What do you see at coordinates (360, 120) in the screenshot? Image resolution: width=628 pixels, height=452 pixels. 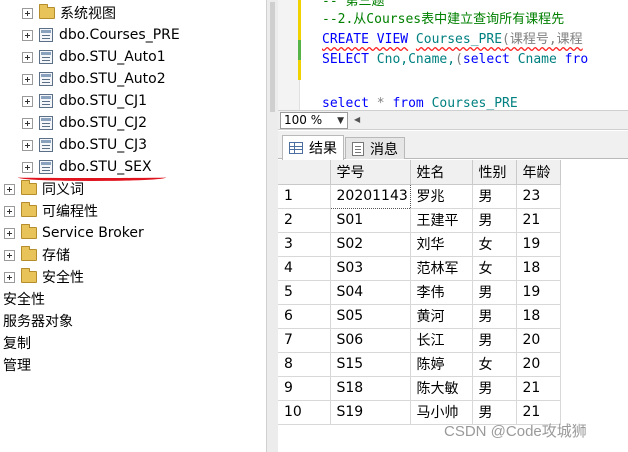 I see `scroll-left-icon: ◀` at bounding box center [360, 120].